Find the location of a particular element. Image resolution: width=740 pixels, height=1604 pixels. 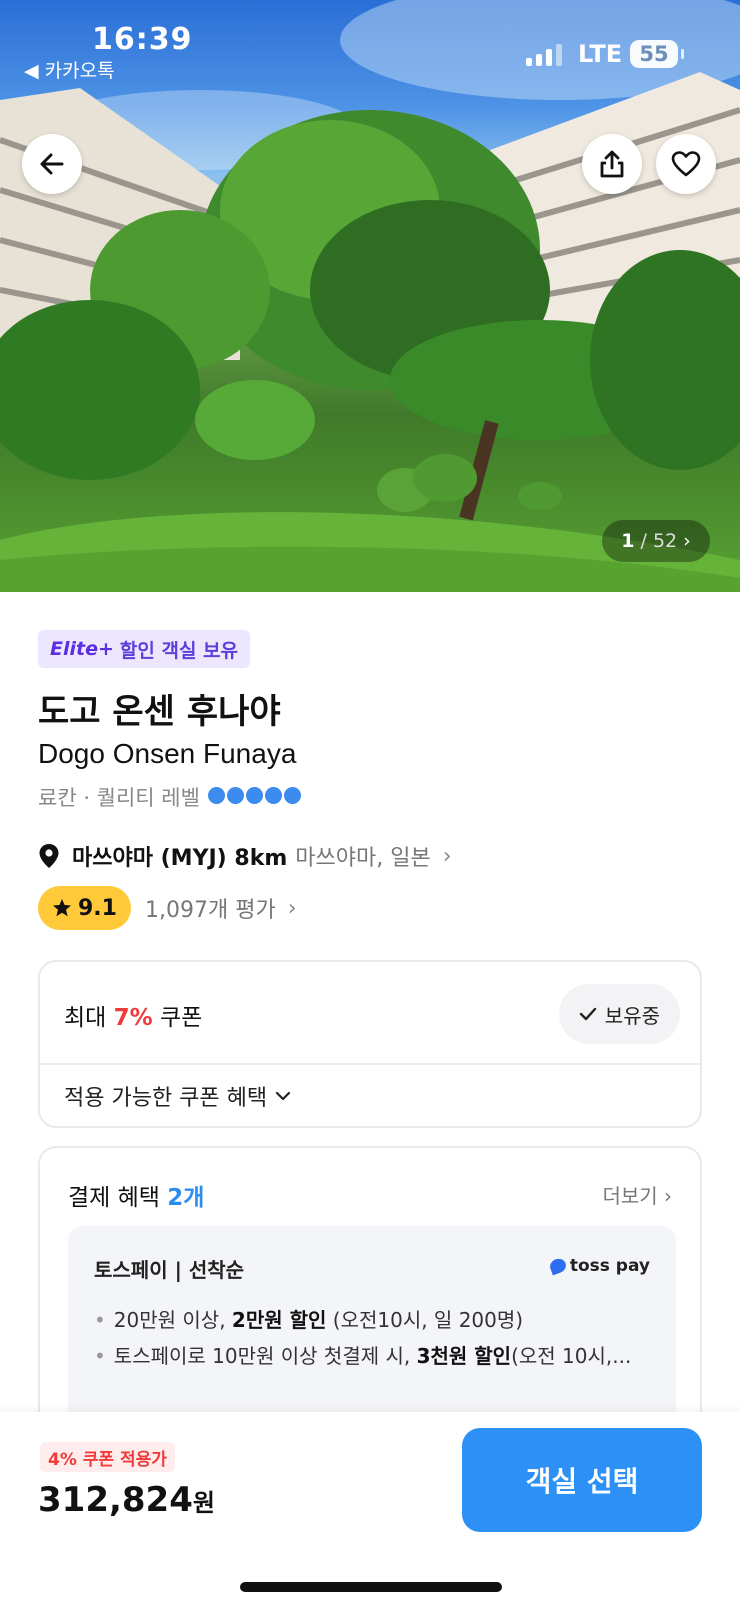

photo-counter-total: / 52 is located at coordinates (659, 541).